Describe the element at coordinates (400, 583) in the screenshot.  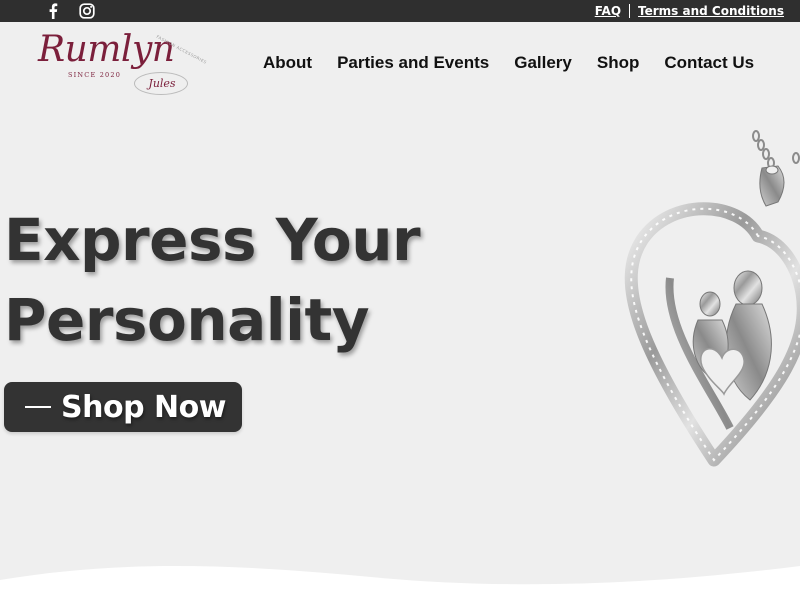
I see `bottom-wave` at that location.